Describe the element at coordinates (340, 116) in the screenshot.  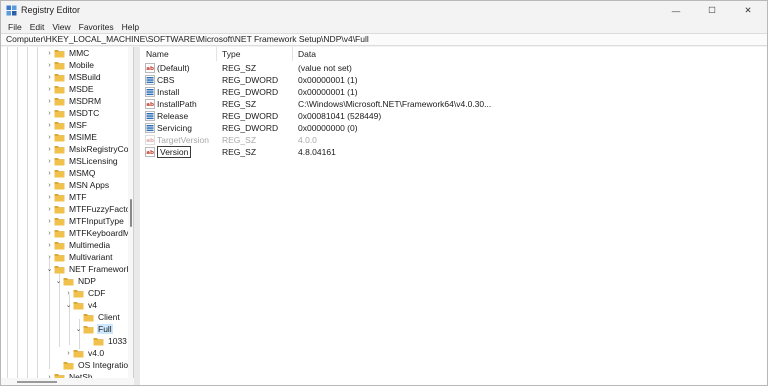
I see `value-data: 0x00081041 (528449)` at that location.